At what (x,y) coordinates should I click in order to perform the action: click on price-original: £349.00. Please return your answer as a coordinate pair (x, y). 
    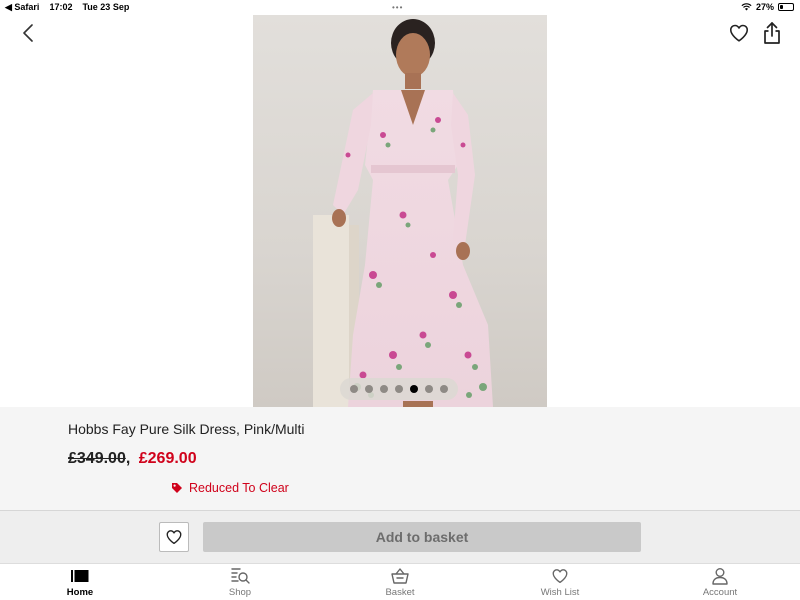
    Looking at the image, I should click on (97, 458).